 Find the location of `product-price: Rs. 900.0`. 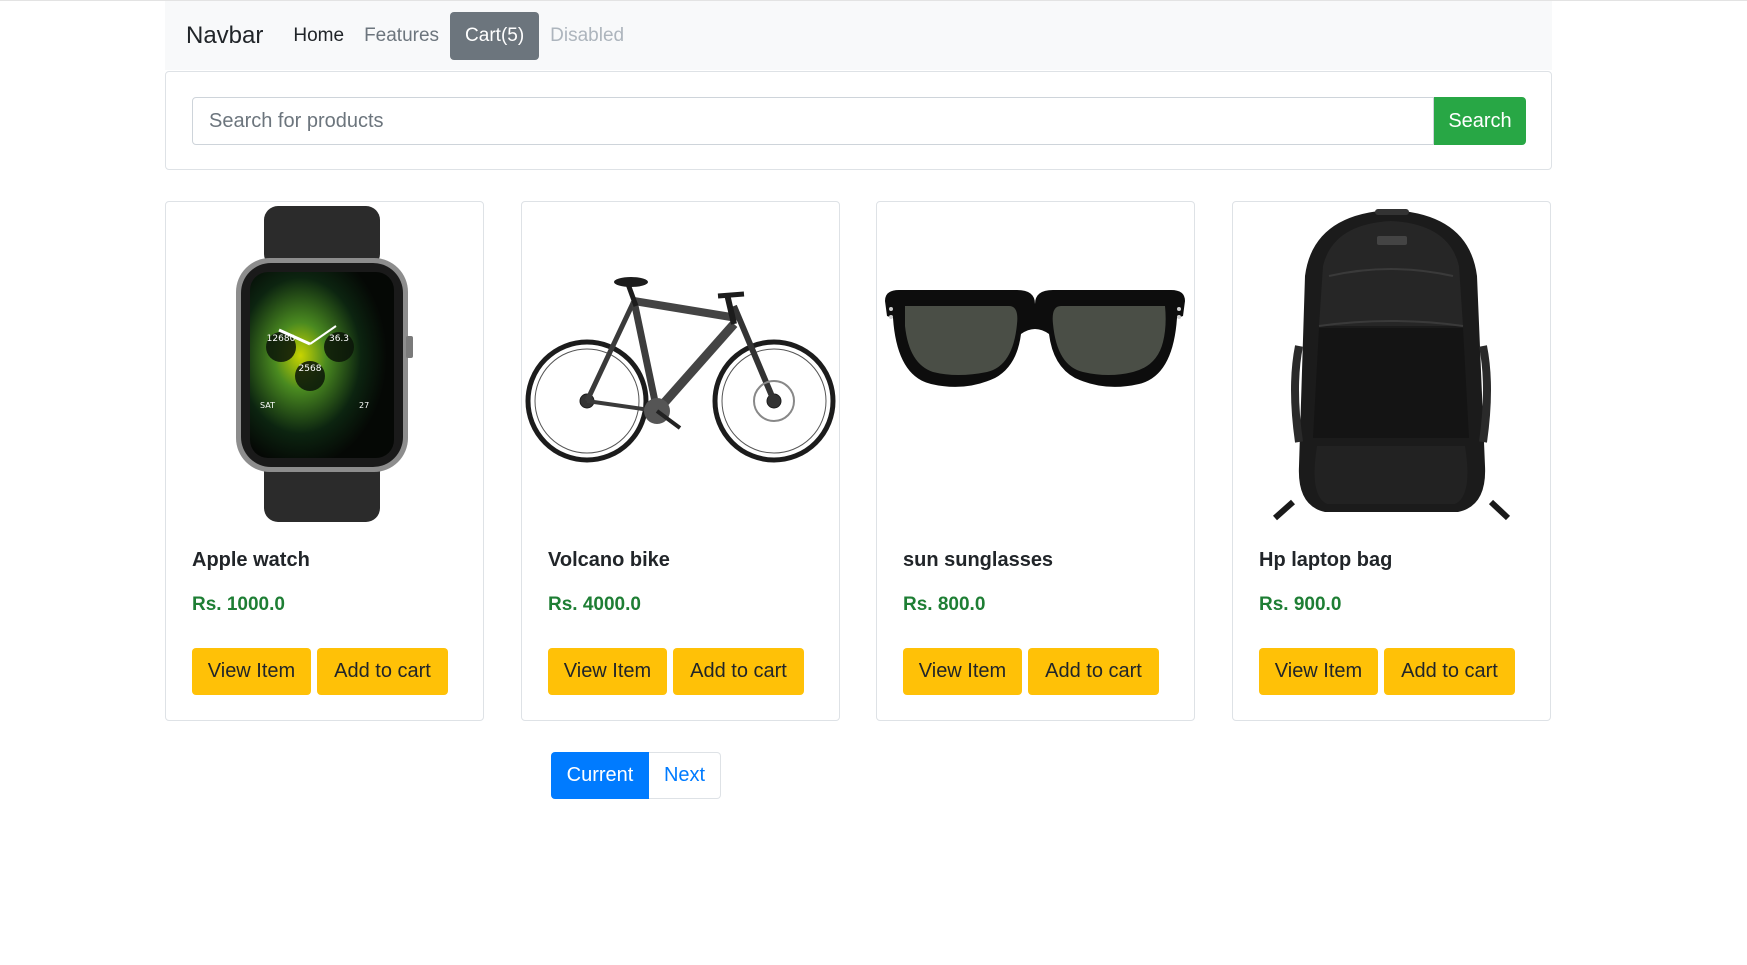

product-price: Rs. 900.0 is located at coordinates (1300, 604).